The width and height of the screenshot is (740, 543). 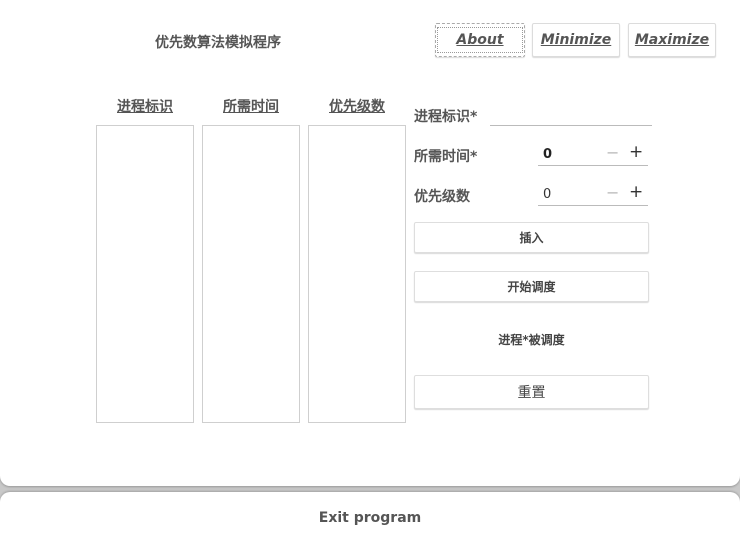 I want to click on priority-list, so click(x=357, y=274).